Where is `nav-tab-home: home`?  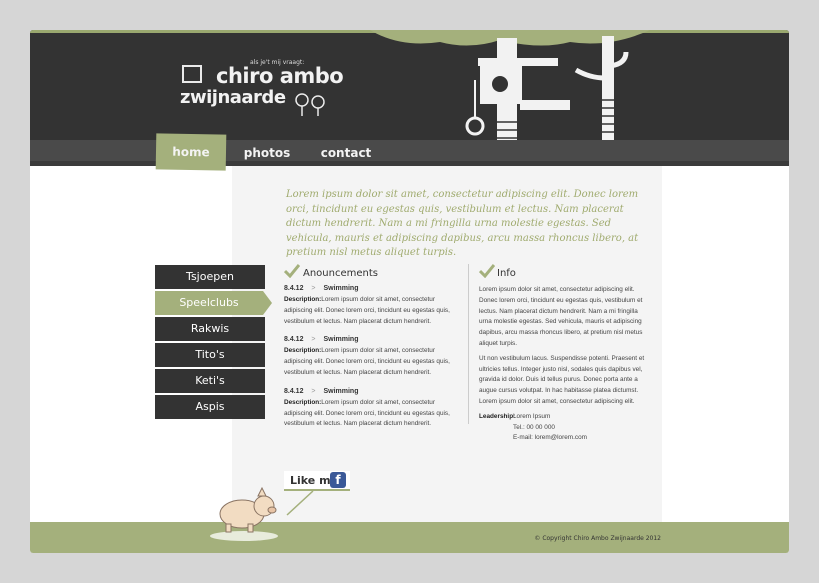
nav-tab-home: home is located at coordinates (191, 152).